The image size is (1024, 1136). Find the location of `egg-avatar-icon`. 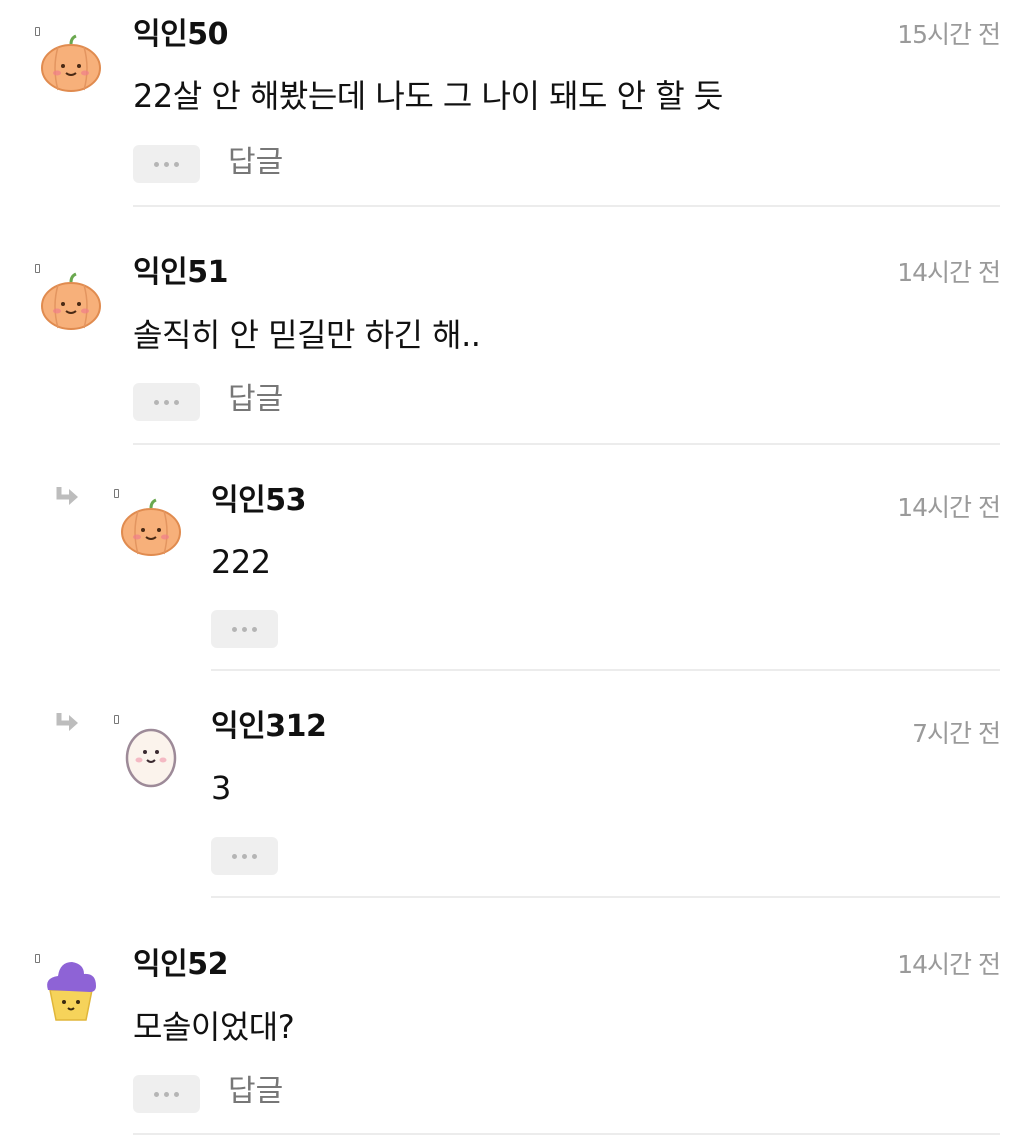

egg-avatar-icon is located at coordinates (151, 758).